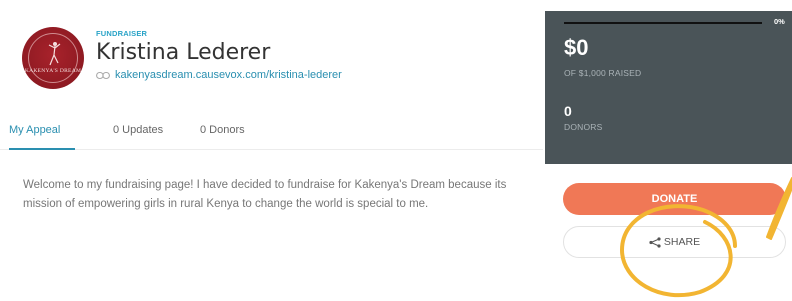 This screenshot has height=301, width=792. I want to click on dancer-logo-icon, so click(54, 54).